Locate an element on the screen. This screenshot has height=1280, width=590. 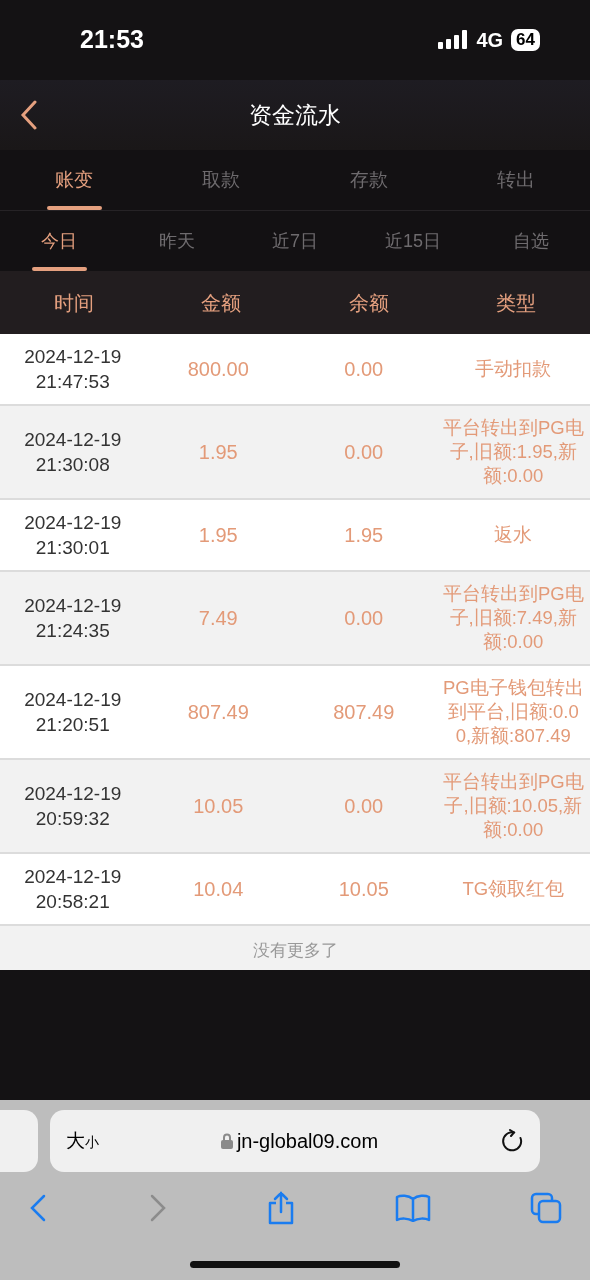
type-cell-text: 手动扣款 is located at coordinates (513, 369).